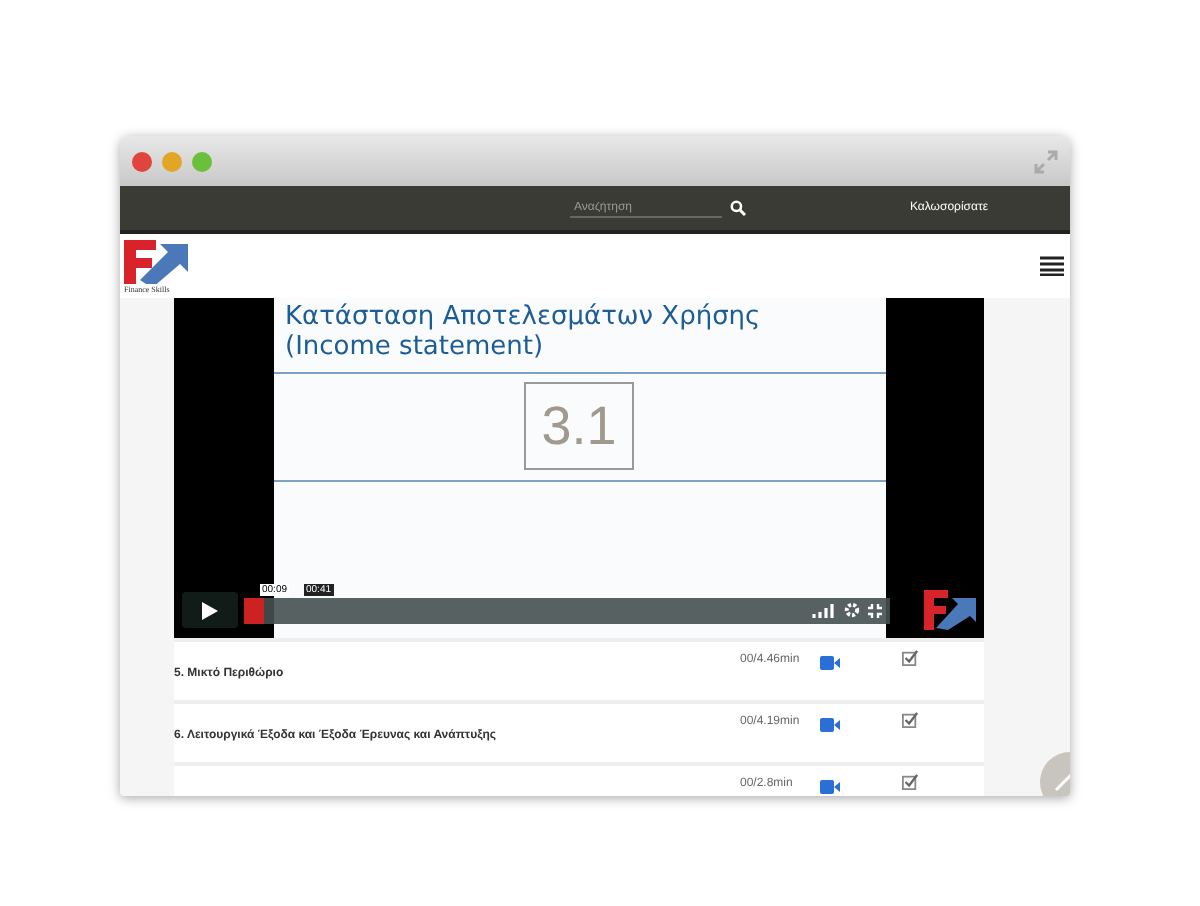  Describe the element at coordinates (579, 426) in the screenshot. I see `slide-number: 3.1` at that location.